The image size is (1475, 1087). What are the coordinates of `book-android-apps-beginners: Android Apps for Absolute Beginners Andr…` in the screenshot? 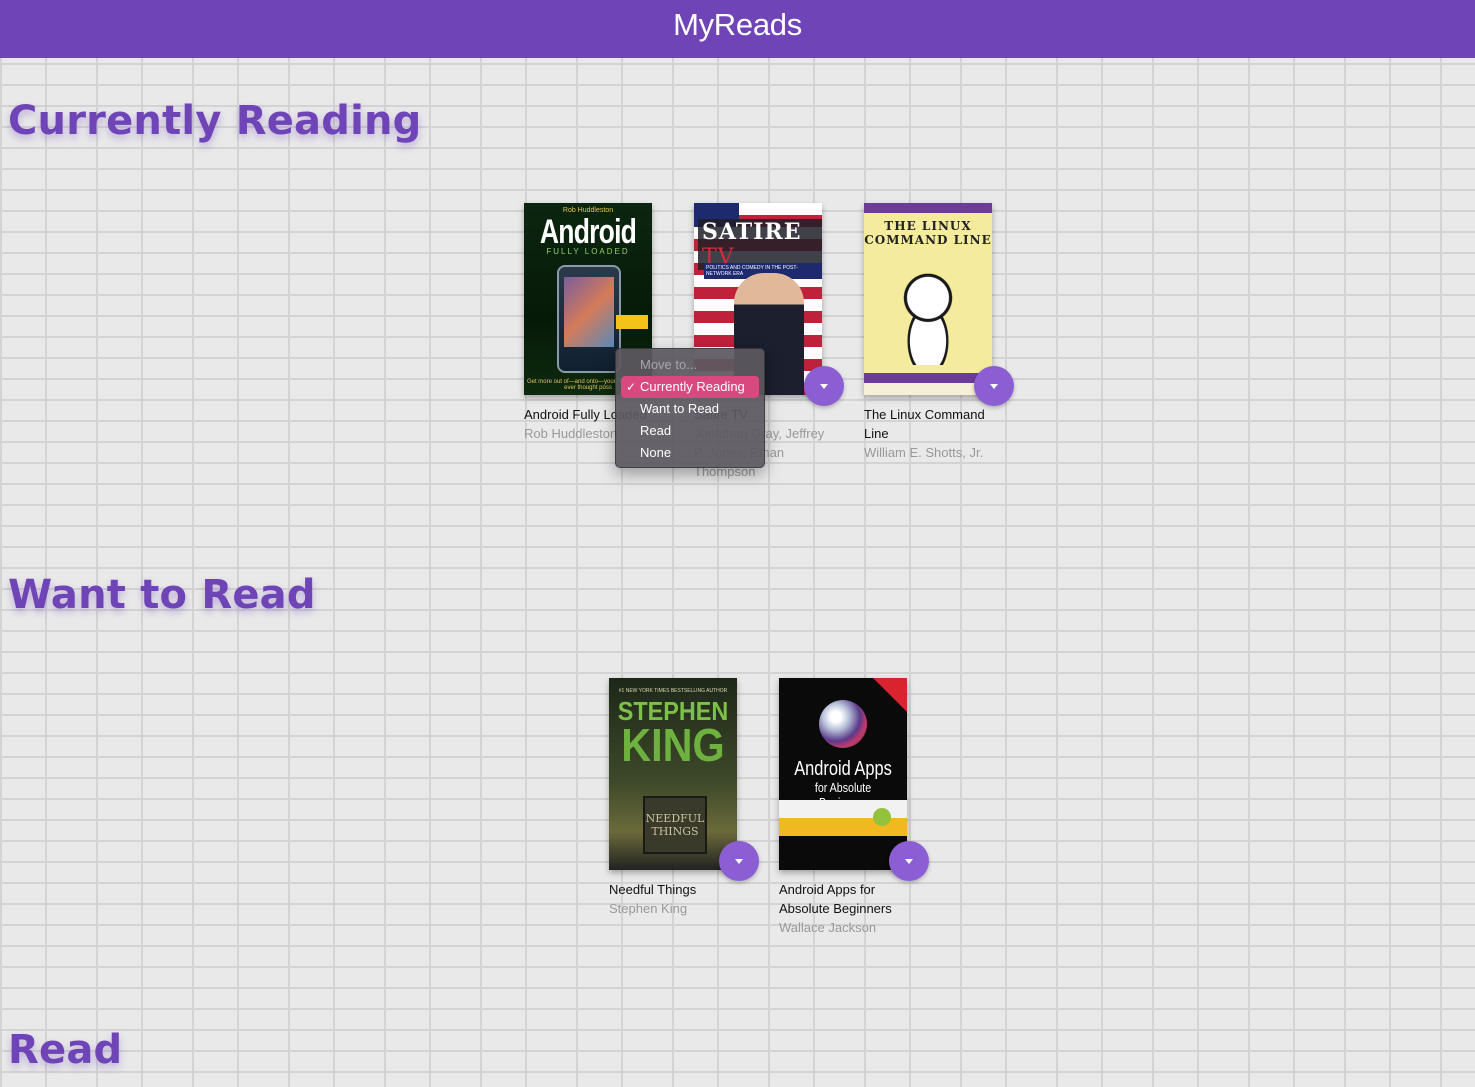 It's located at (854, 807).